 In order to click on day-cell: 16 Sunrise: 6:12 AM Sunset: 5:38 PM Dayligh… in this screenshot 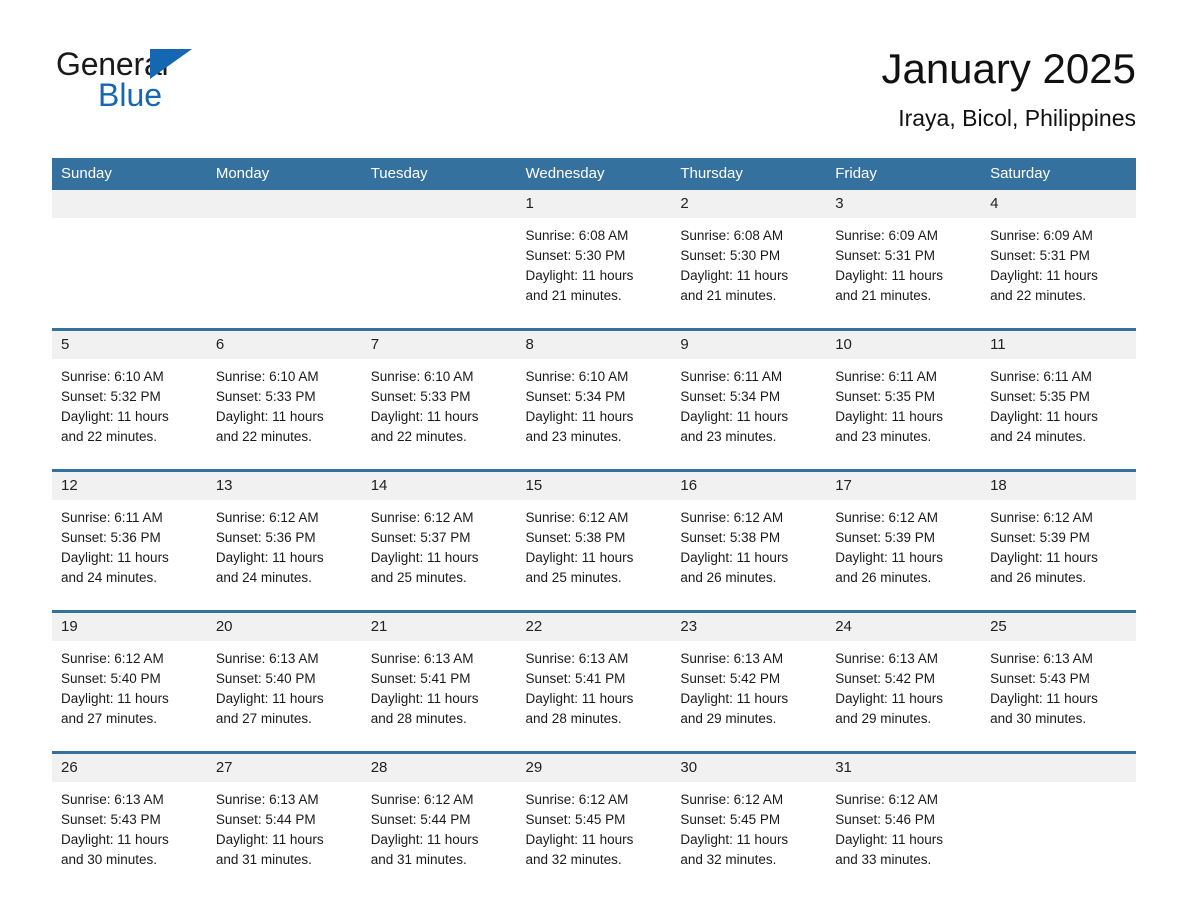, I will do `click(749, 536)`.